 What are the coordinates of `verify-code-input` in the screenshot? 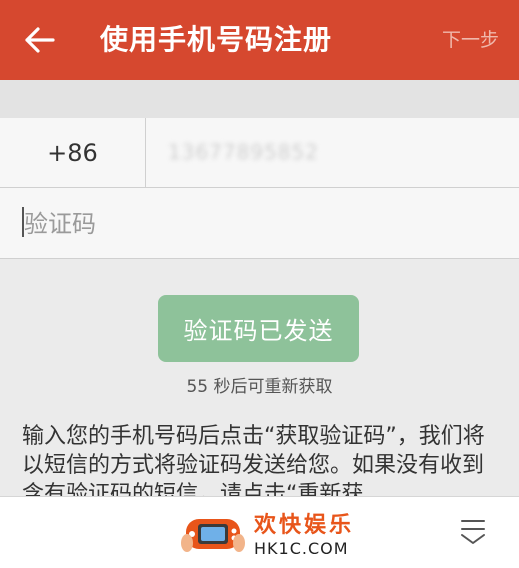 It's located at (259, 224).